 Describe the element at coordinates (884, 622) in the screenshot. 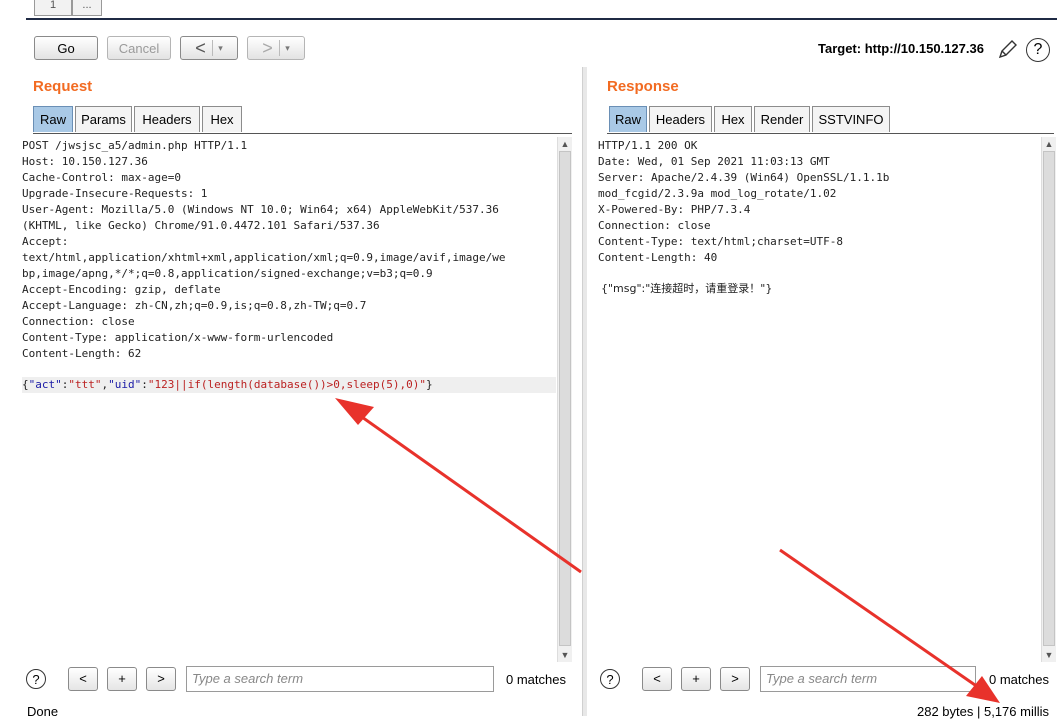

I see `annotation-arrow-response` at that location.